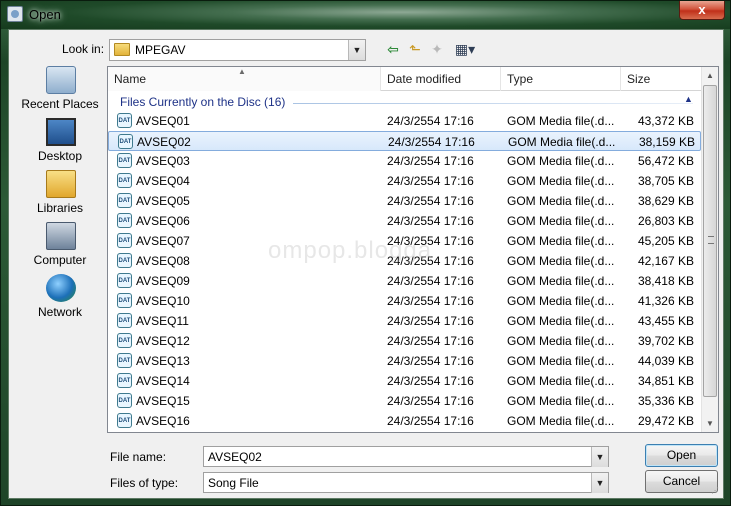  I want to click on file-size-cell: 38,705 KB, so click(665, 181).